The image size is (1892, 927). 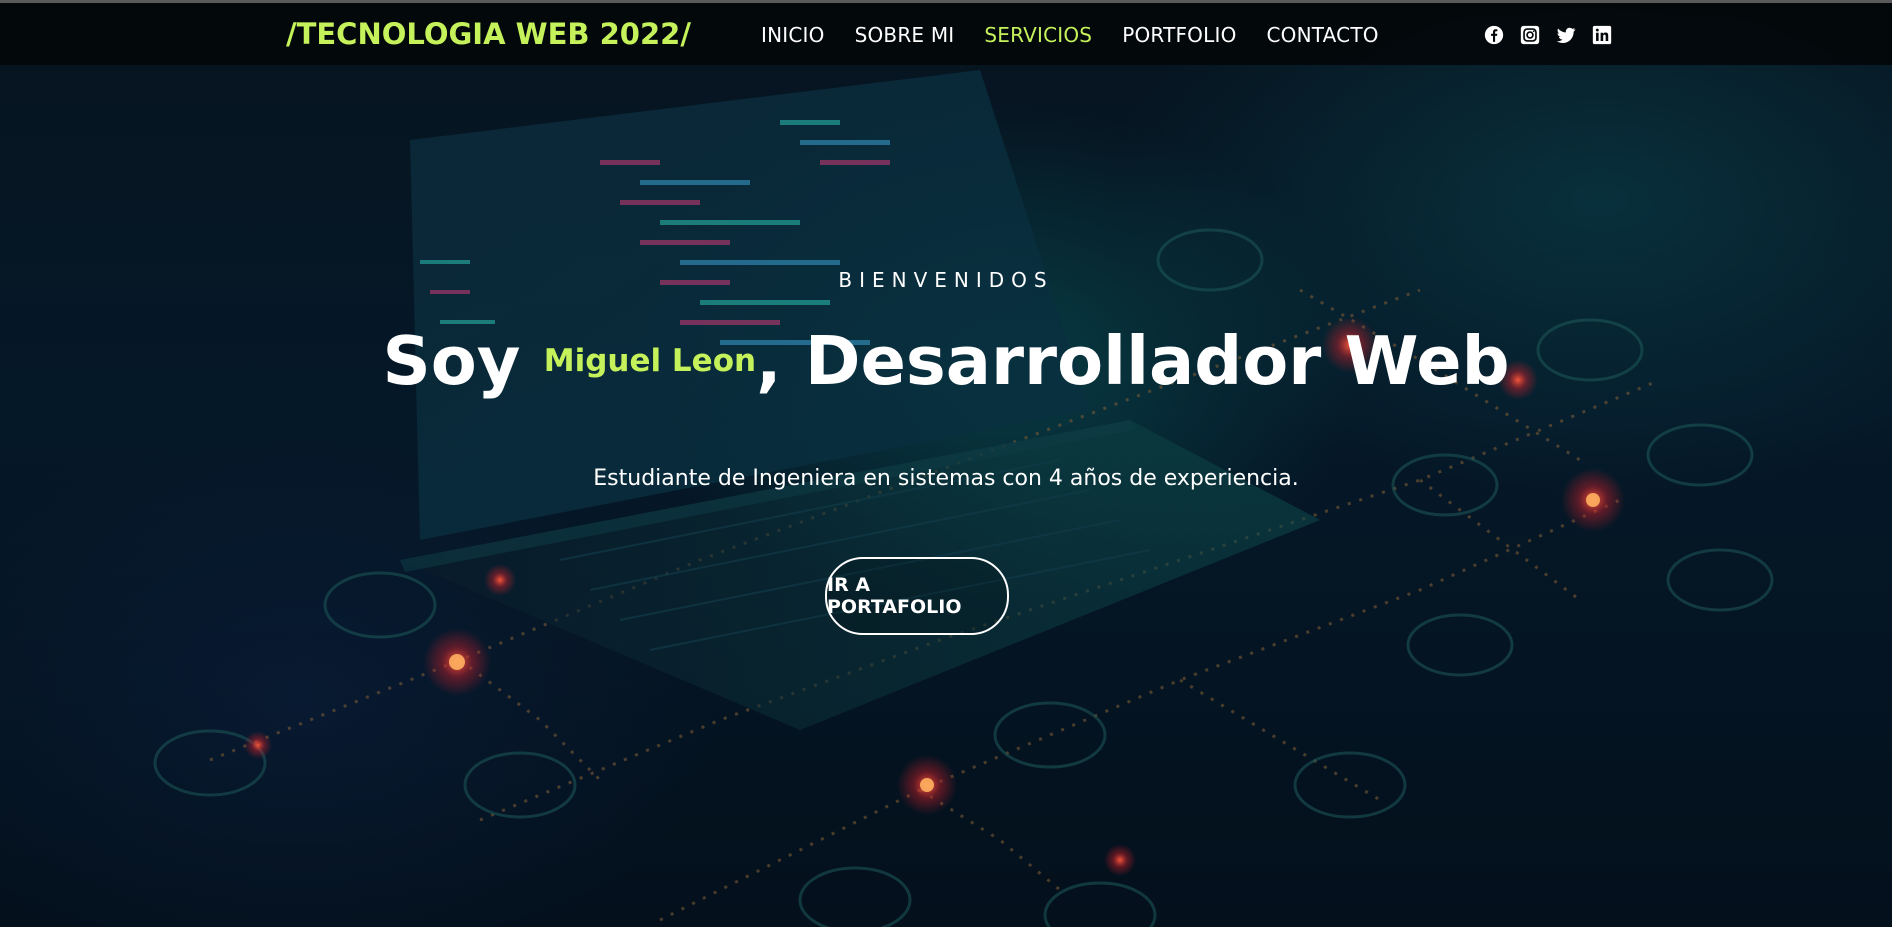 I want to click on hero-title: Soy Miguel Leon, Desarrollador Web, so click(x=946, y=361).